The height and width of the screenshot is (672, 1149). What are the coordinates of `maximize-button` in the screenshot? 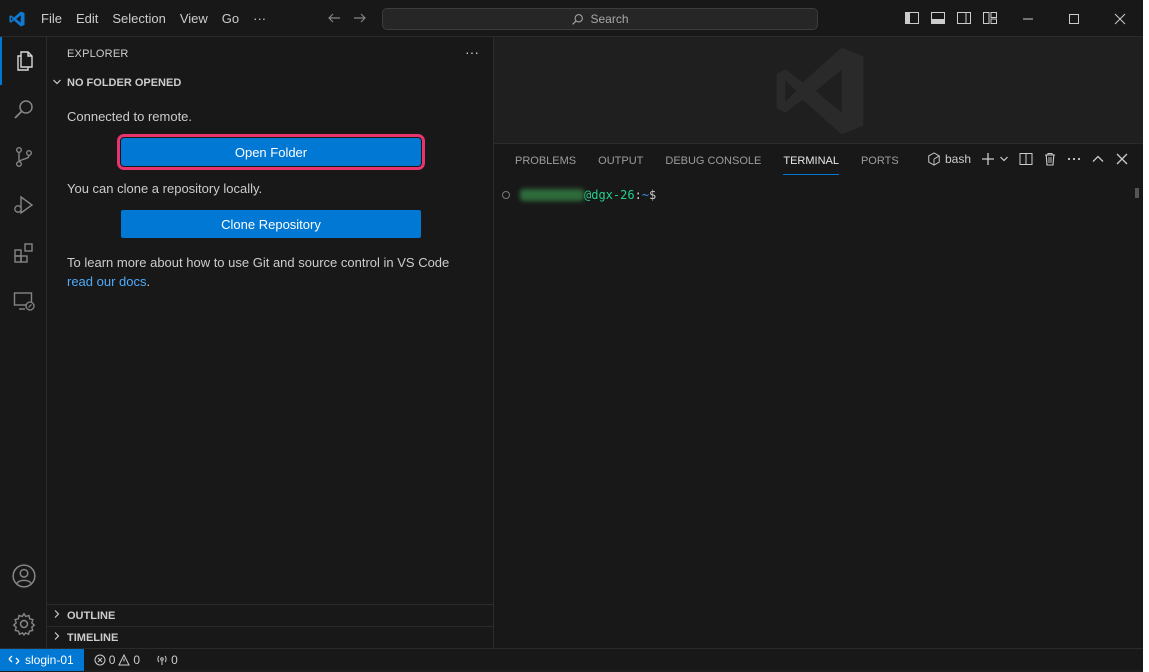 It's located at (1074, 18).